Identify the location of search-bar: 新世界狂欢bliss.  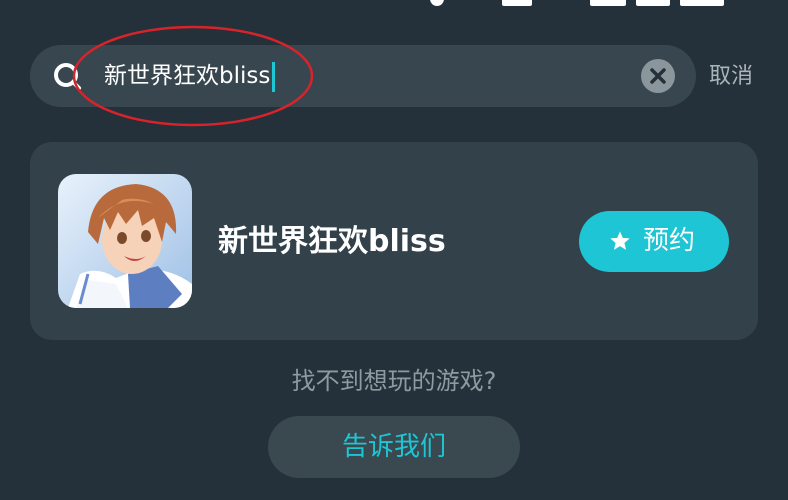
(363, 76).